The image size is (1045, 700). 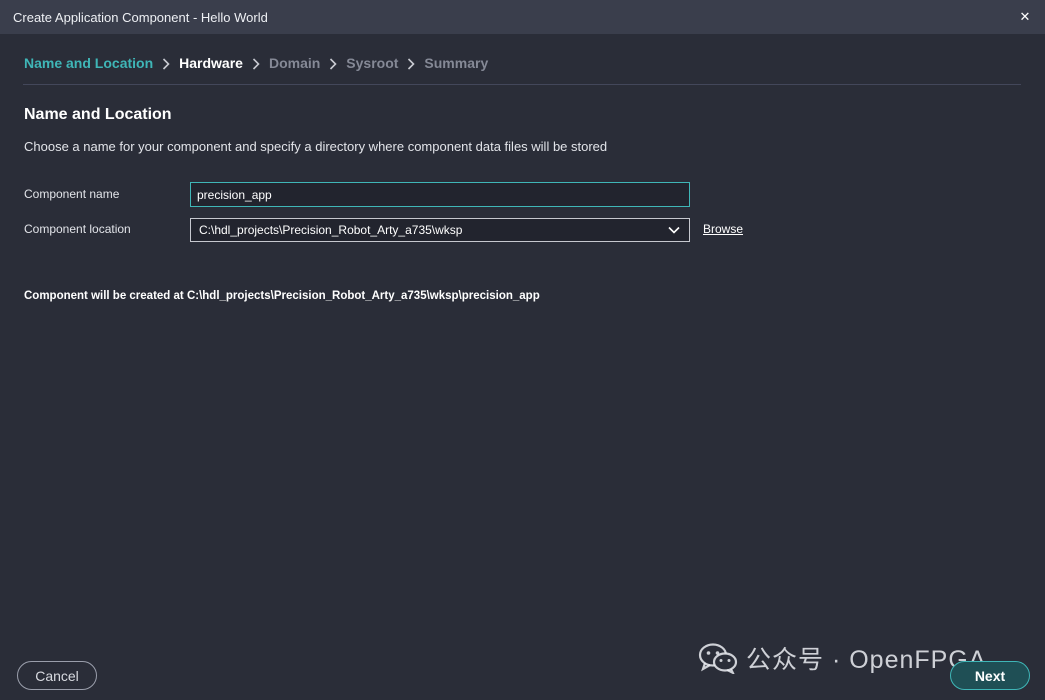 I want to click on chevron-down-icon, so click(x=674, y=230).